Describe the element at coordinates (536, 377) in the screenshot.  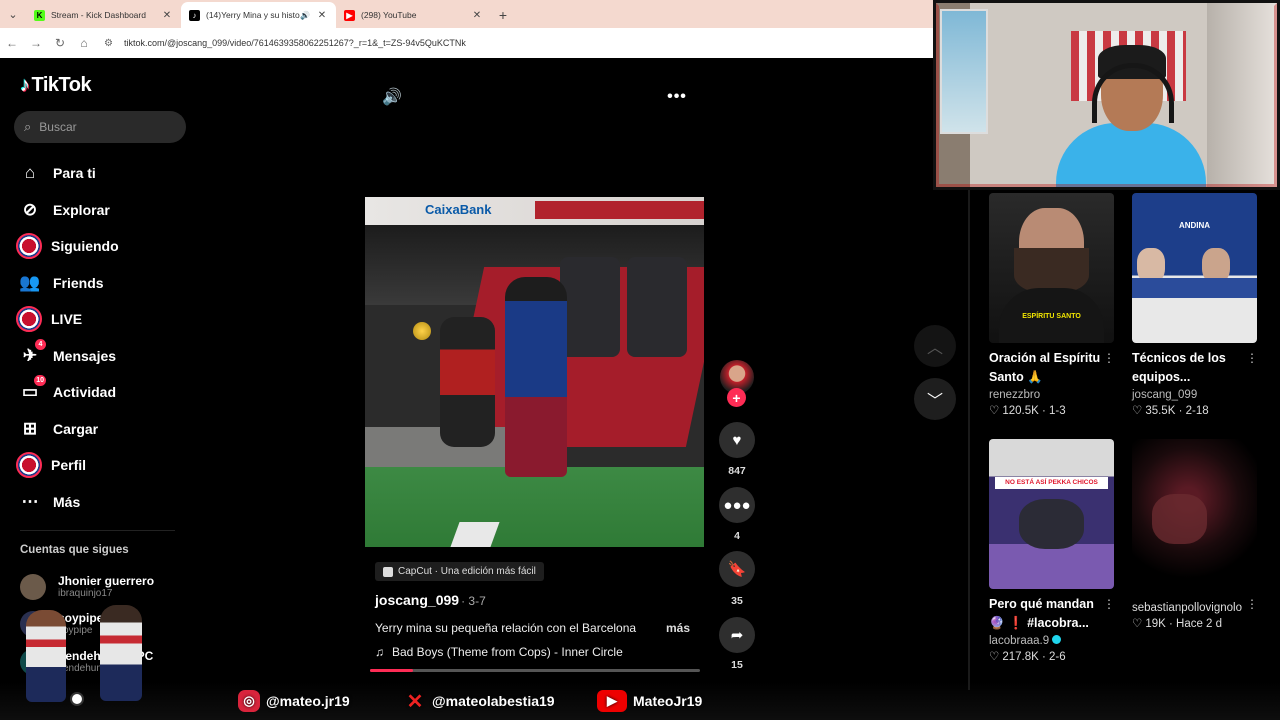
I see `player-figure` at that location.